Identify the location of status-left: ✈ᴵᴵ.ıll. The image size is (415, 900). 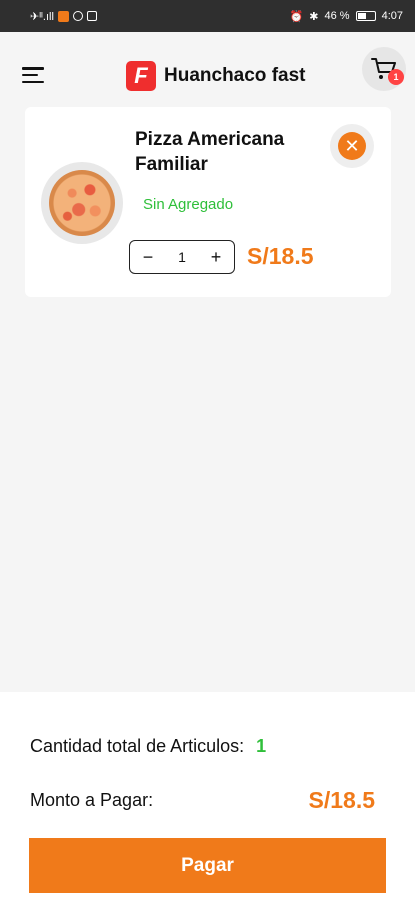
(63, 16).